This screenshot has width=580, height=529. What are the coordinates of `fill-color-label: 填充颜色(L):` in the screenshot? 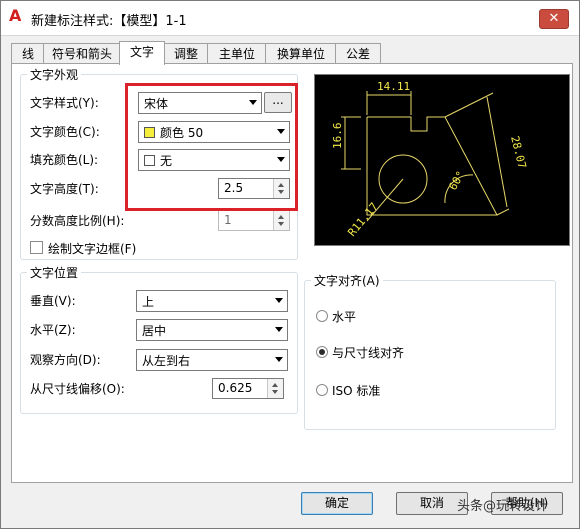 It's located at (64, 160).